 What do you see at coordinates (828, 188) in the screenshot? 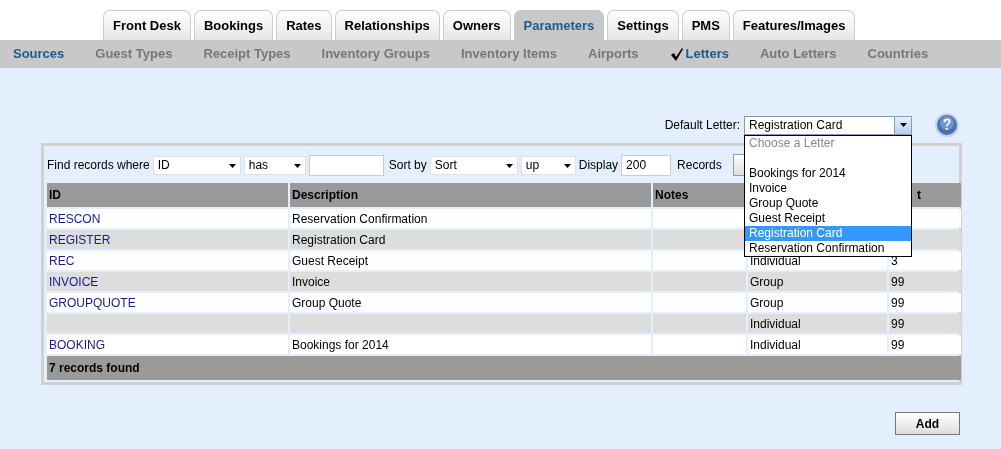
I see `dropdown-option: Invoice` at bounding box center [828, 188].